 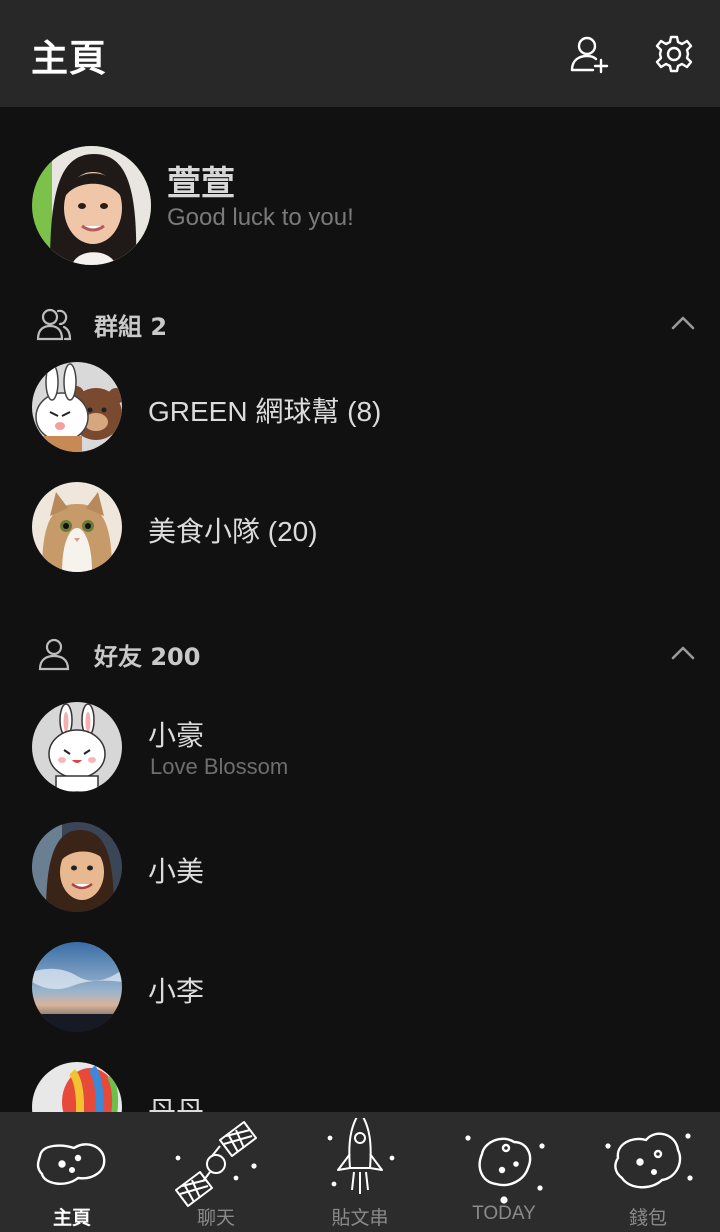 I want to click on tab-today: TODAY, so click(x=504, y=1172).